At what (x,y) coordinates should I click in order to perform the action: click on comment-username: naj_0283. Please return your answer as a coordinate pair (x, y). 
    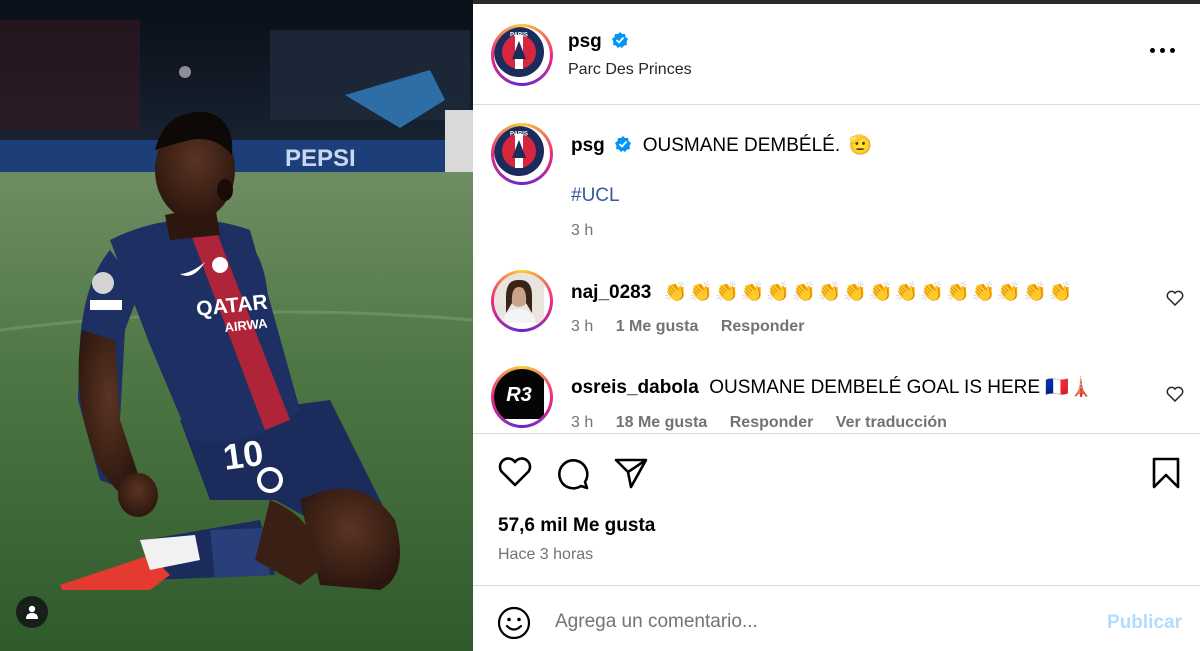
    Looking at the image, I should click on (611, 292).